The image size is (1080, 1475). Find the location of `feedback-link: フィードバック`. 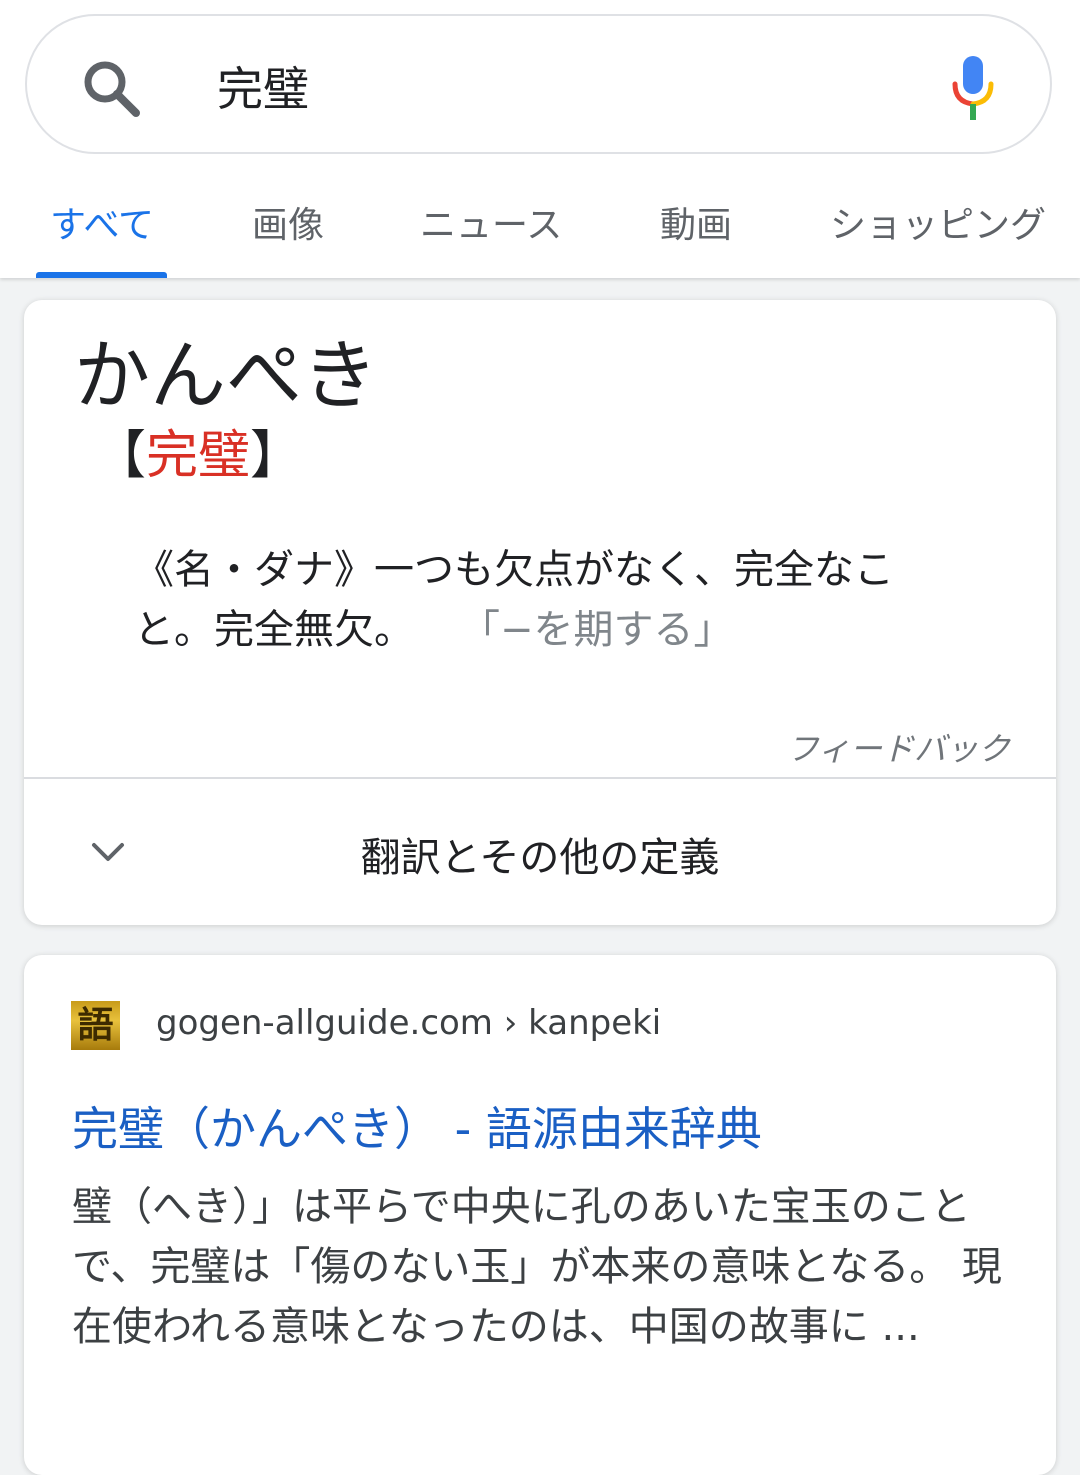

feedback-link: フィードバック is located at coordinates (898, 747).